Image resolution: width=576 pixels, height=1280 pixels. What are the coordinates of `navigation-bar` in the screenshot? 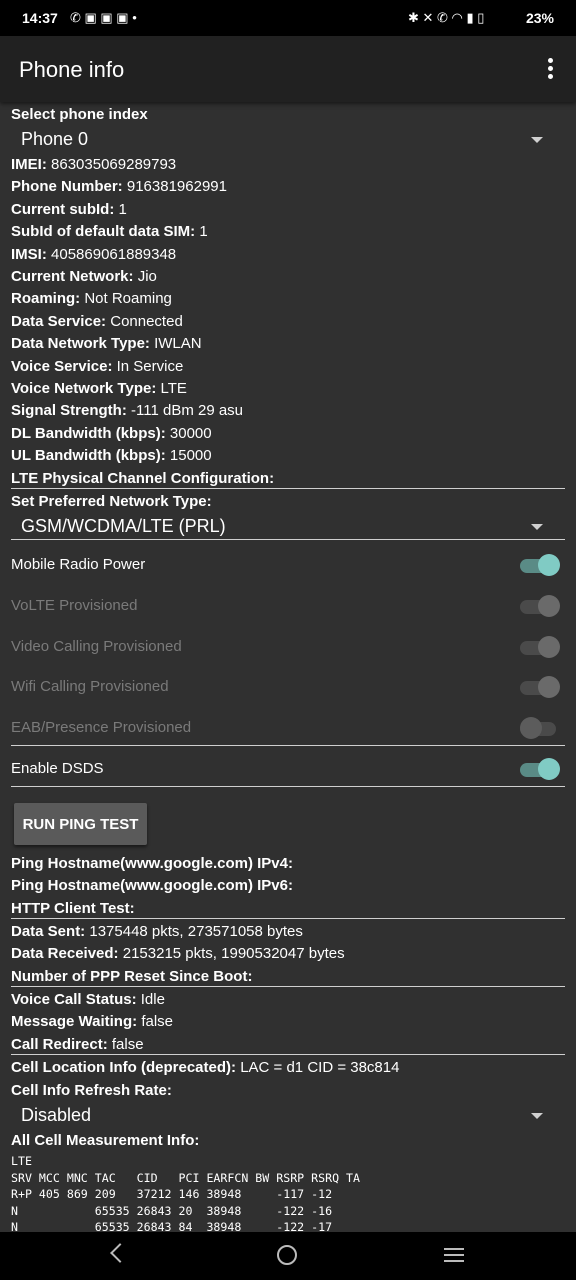 It's located at (288, 1256).